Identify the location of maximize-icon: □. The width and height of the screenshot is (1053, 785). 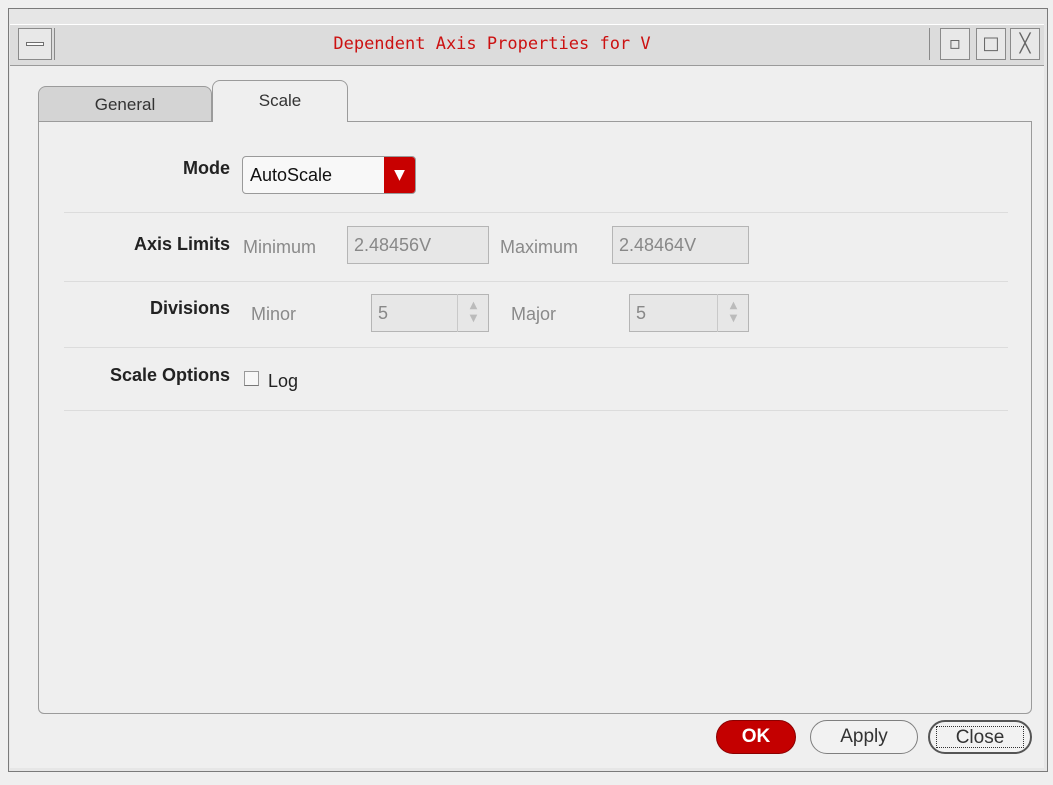
(991, 44).